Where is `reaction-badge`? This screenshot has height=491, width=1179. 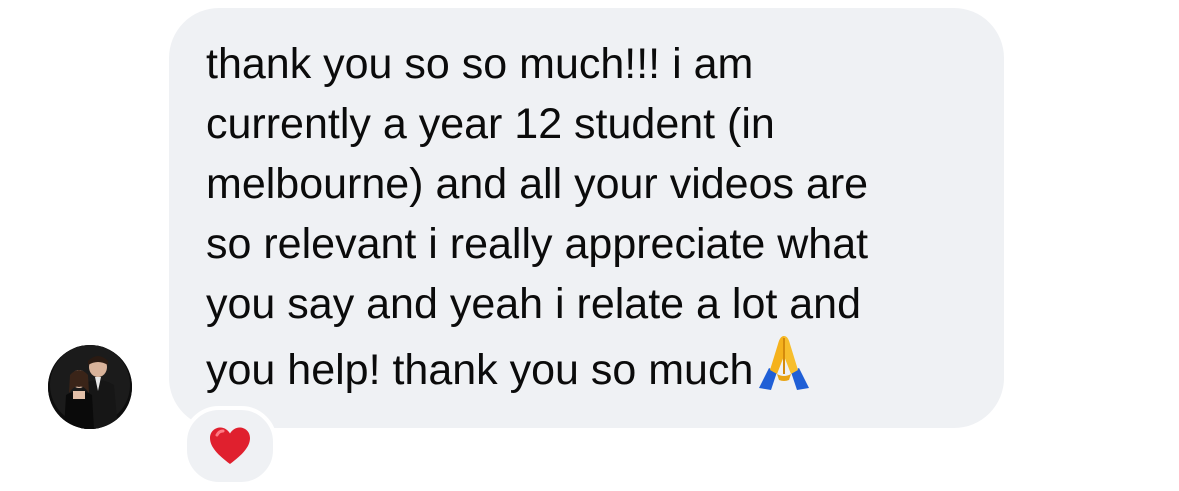 reaction-badge is located at coordinates (230, 446).